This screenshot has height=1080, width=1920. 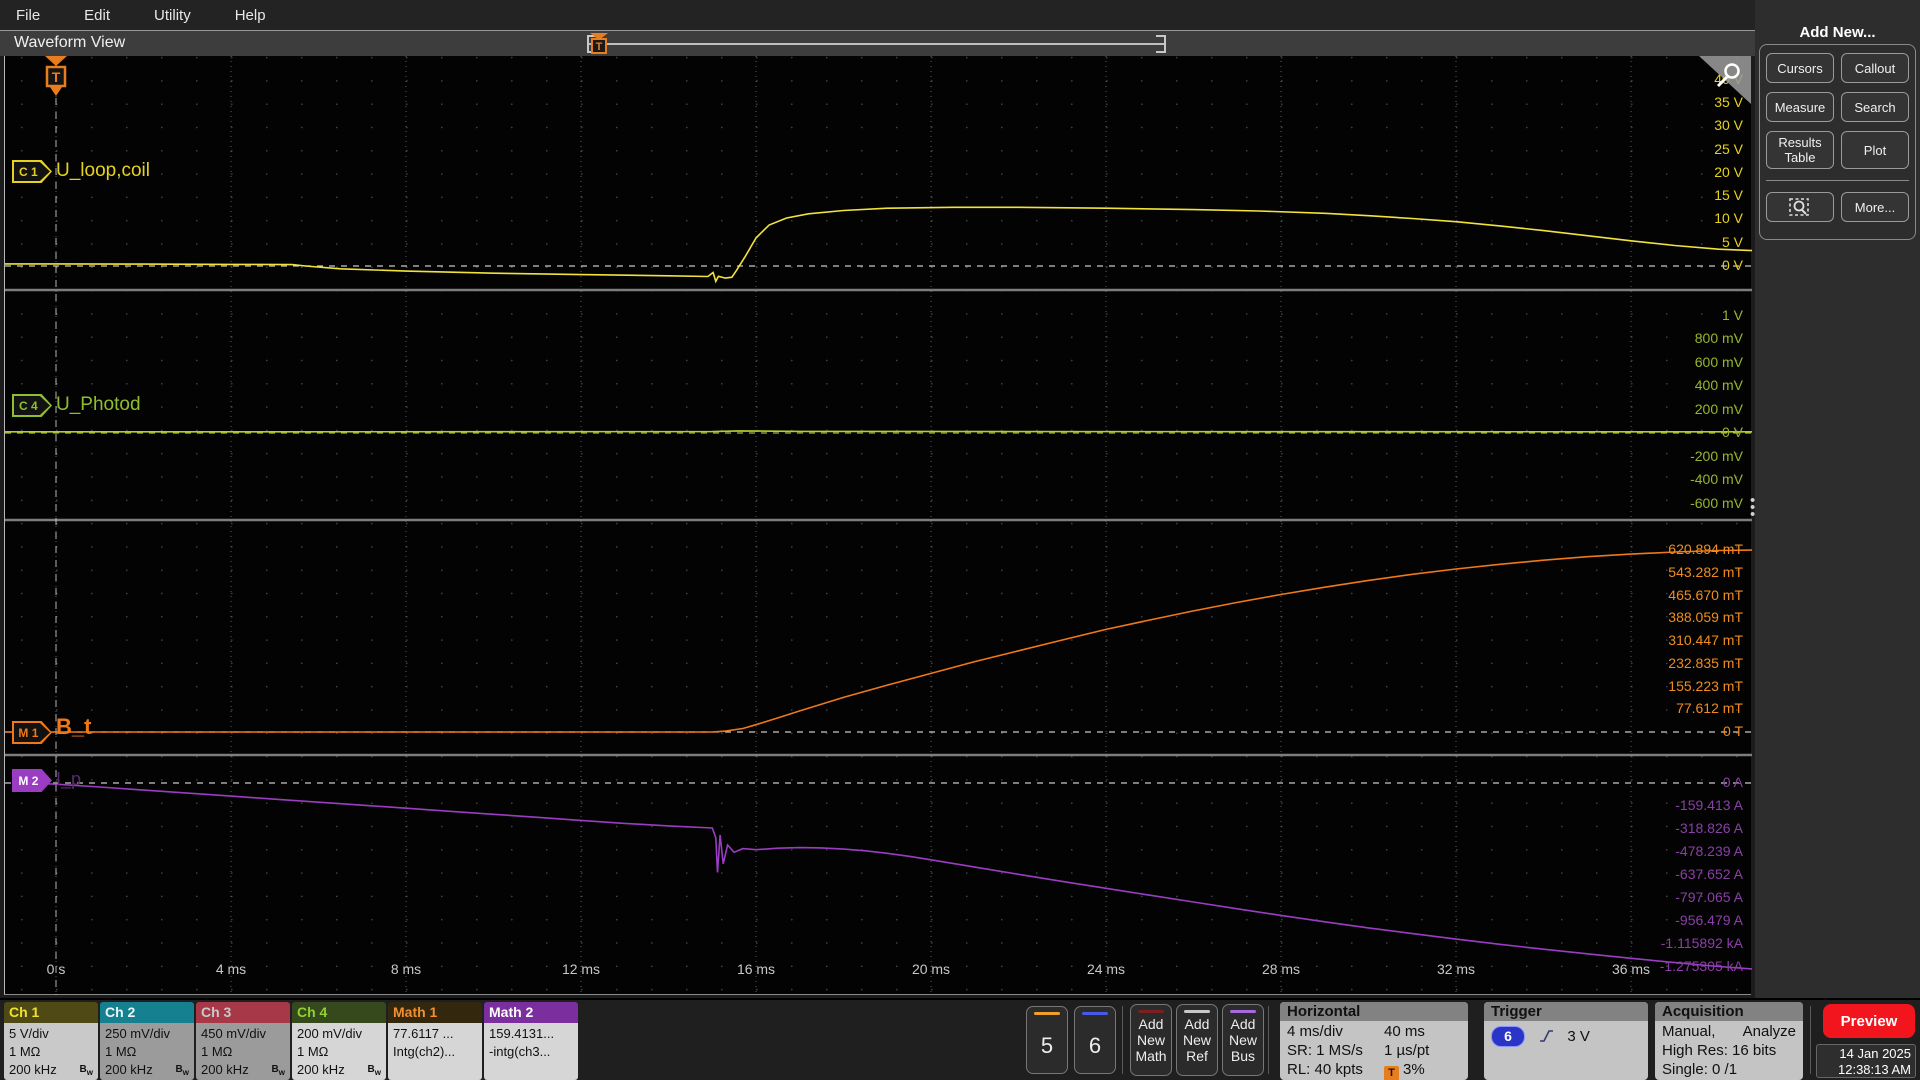 I want to click on badge-id: C 4, so click(x=28, y=405).